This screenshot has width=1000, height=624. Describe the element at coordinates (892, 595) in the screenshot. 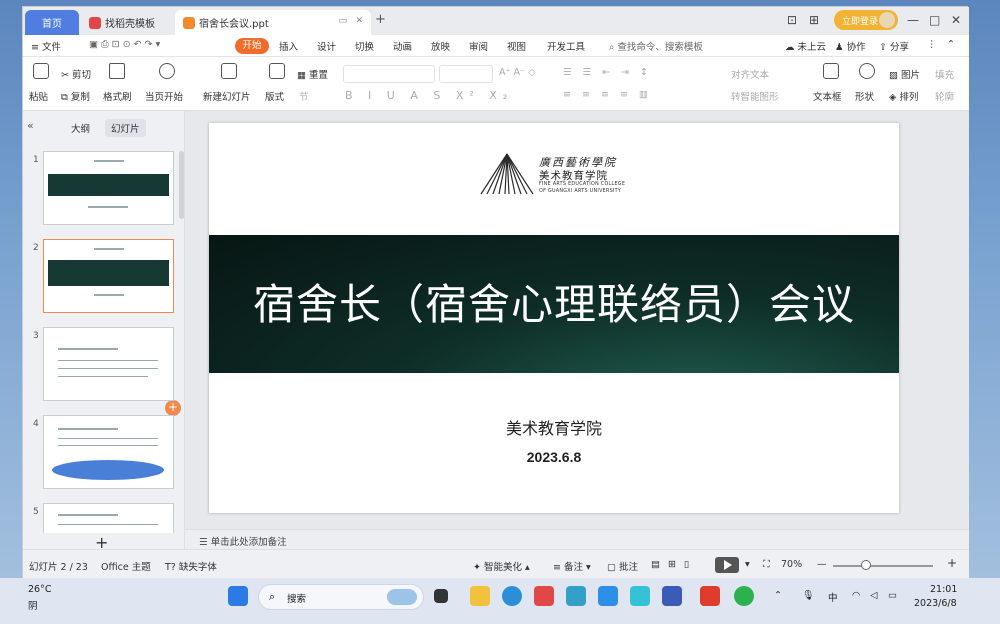

I see `battery-icon: ▭` at that location.